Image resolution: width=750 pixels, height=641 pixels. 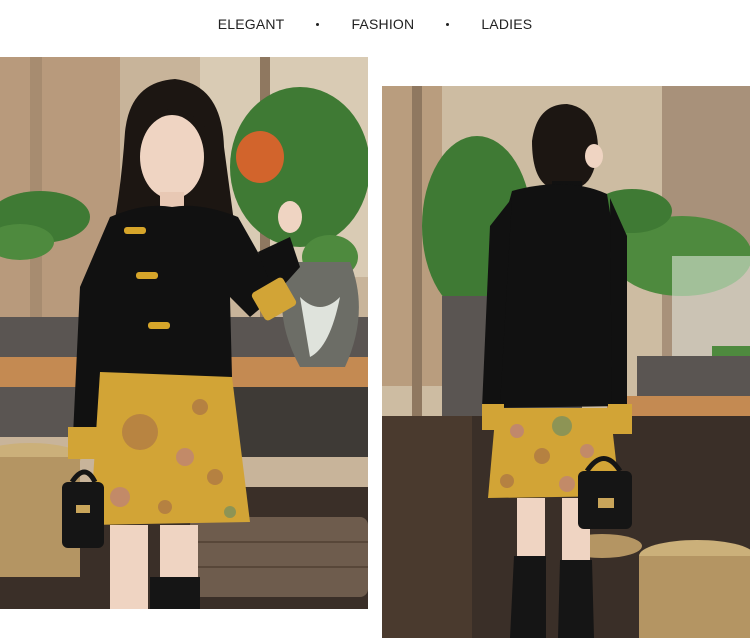 What do you see at coordinates (383, 24) in the screenshot?
I see `tagline-word-fashion: FASHION` at bounding box center [383, 24].